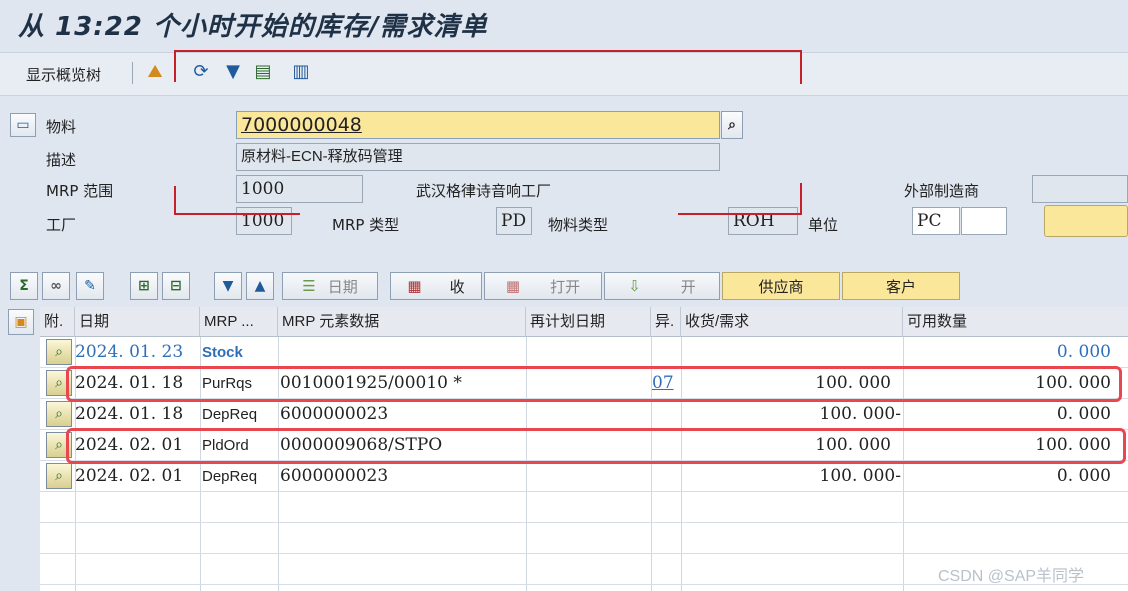  Describe the element at coordinates (662, 286) in the screenshot. I see `open2-button: ⇩ 开` at that location.